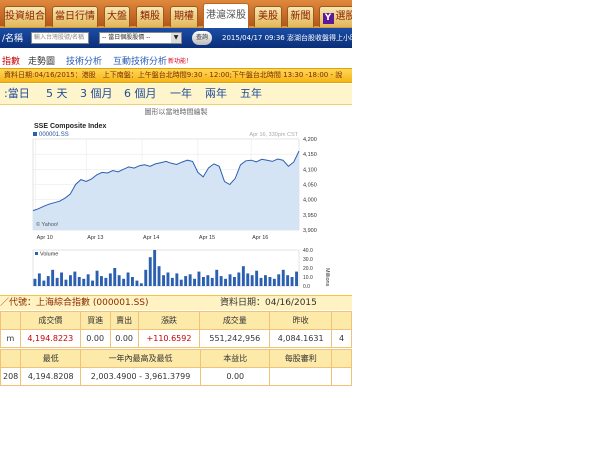 This screenshot has height=460, width=614. What do you see at coordinates (140, 358) in the screenshot?
I see `header-cell: 一年內最高及最低` at bounding box center [140, 358].